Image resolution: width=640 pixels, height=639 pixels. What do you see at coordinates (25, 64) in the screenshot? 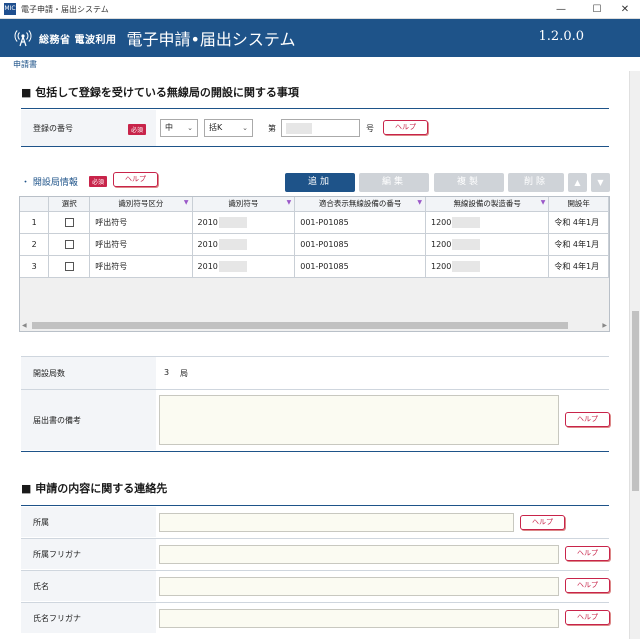
I see `breadcrumb-item: 申請書` at bounding box center [25, 64].